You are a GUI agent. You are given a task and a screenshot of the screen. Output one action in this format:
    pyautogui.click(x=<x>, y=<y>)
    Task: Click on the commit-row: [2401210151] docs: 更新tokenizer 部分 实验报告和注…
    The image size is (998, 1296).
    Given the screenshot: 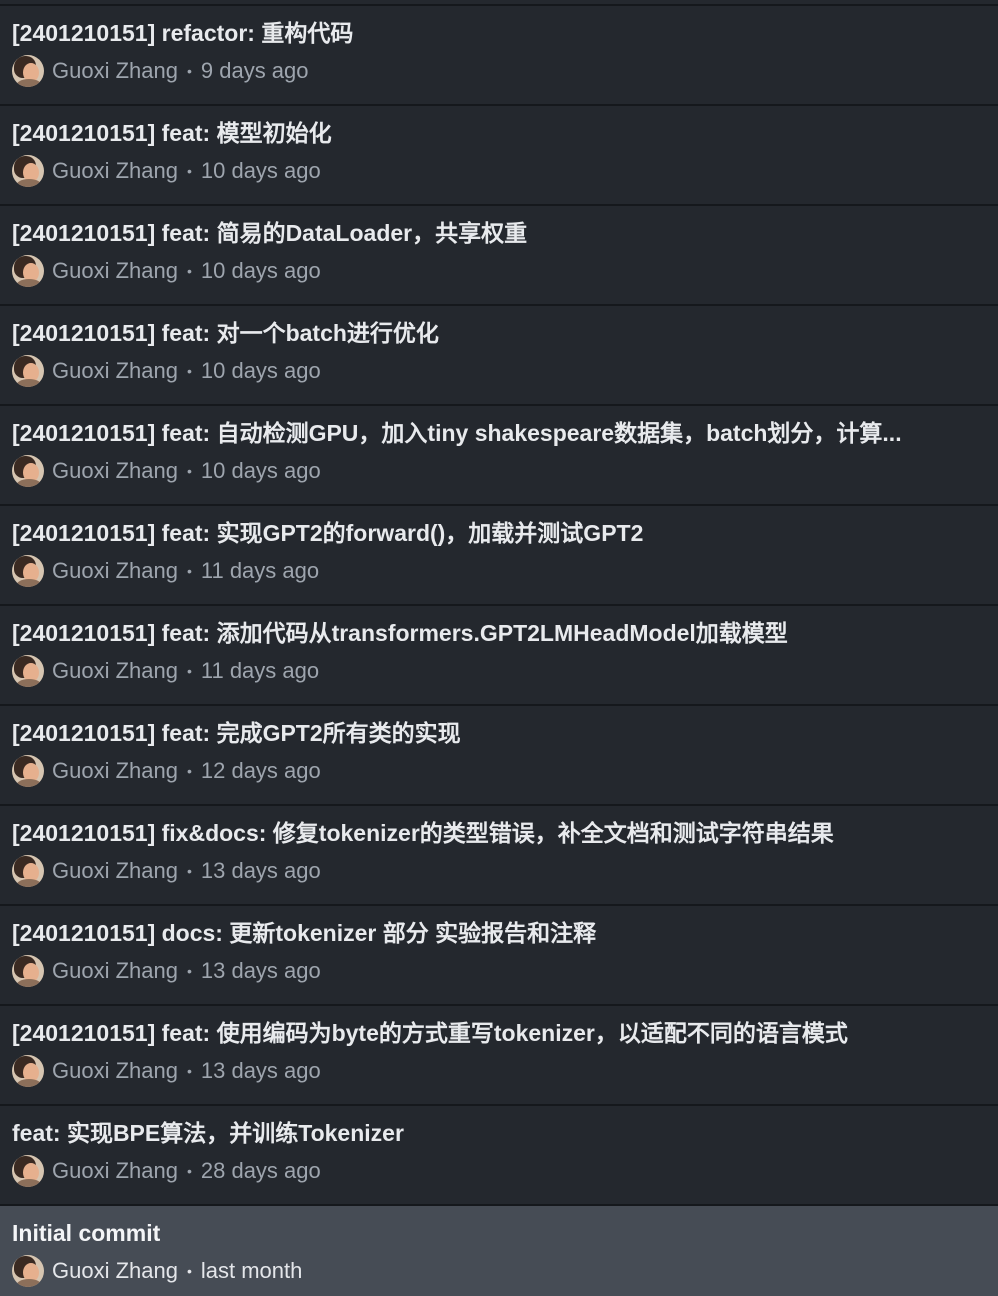 What is the action you would take?
    pyautogui.click(x=499, y=956)
    